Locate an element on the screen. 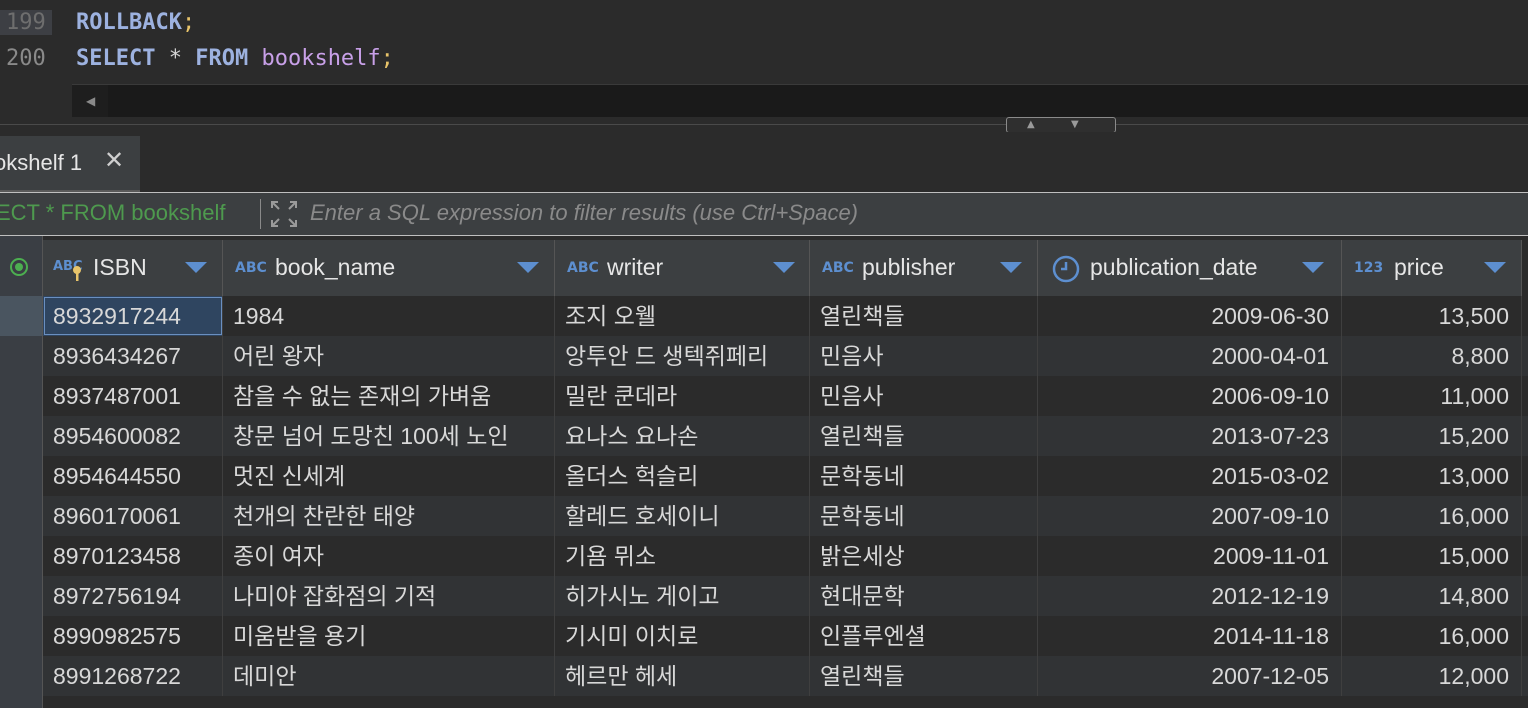 This screenshot has height=708, width=1528. cell-book-name: 1984 is located at coordinates (389, 316).